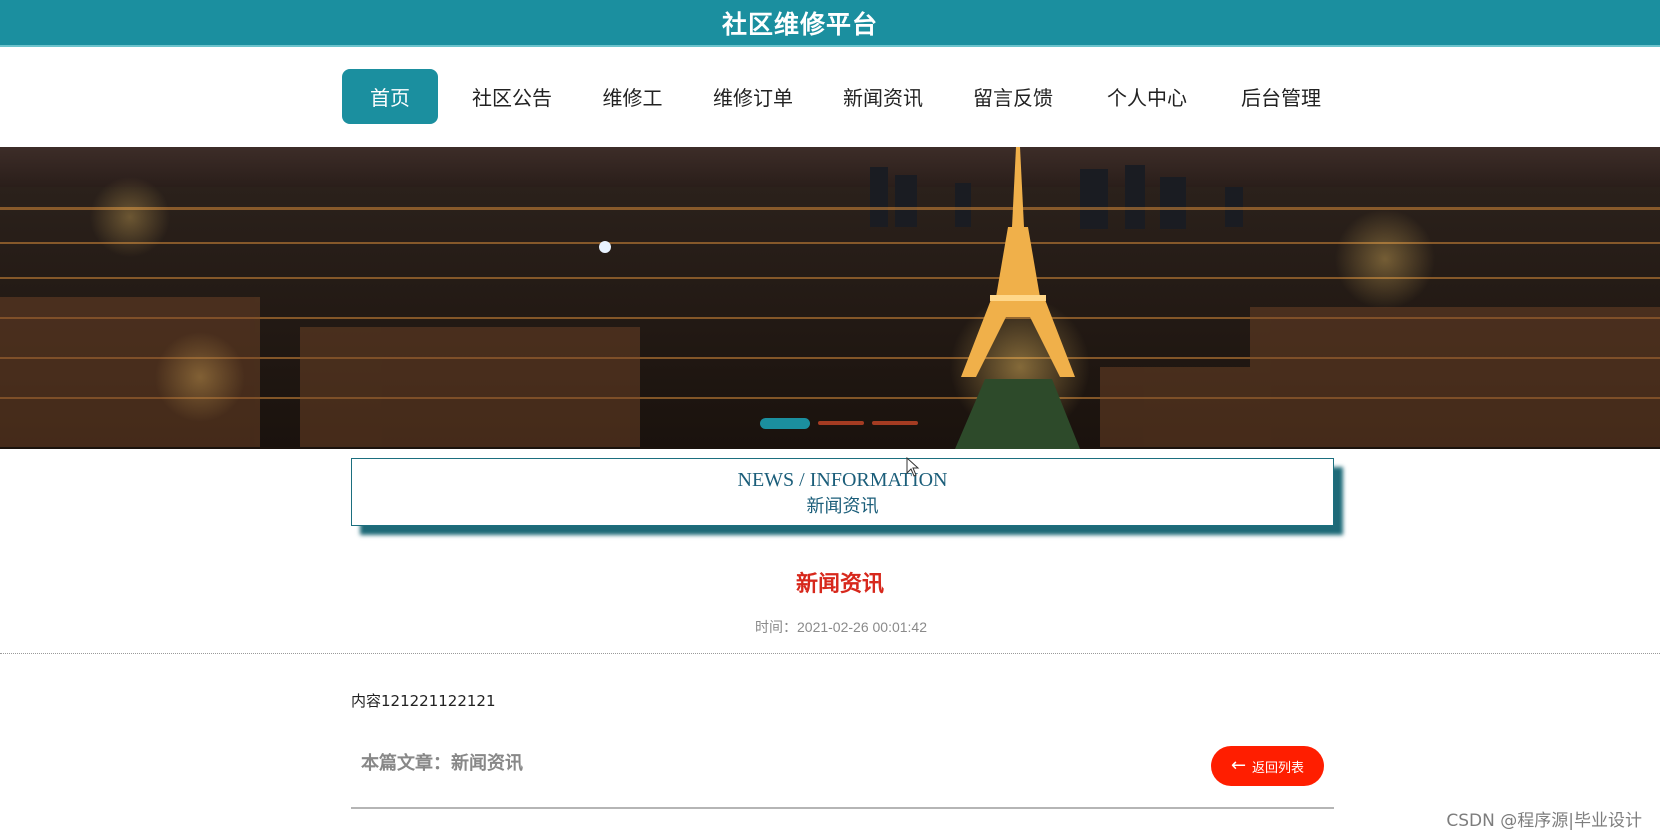 The image size is (1660, 838). Describe the element at coordinates (632, 96) in the screenshot. I see `nav-item-workers: 维修工` at that location.